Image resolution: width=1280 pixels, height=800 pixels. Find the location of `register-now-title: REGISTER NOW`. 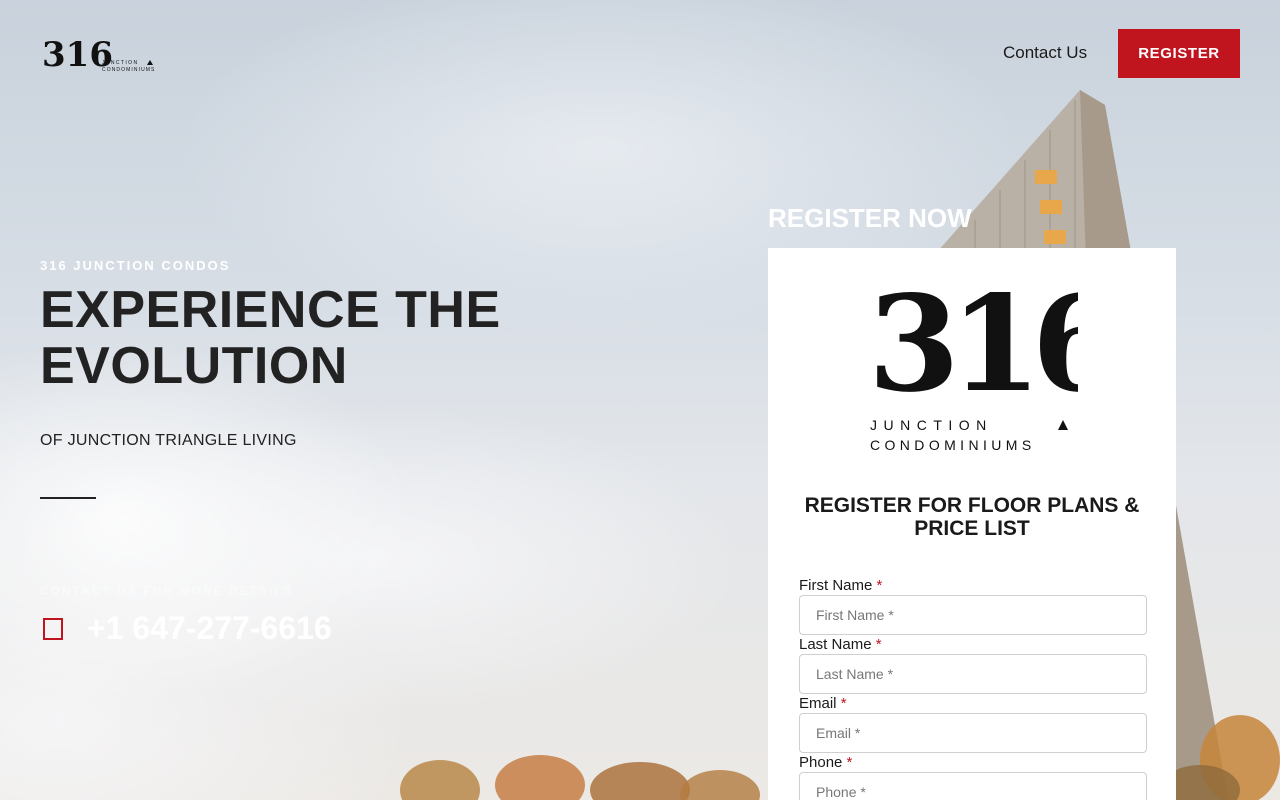

register-now-title: REGISTER NOW is located at coordinates (870, 218).